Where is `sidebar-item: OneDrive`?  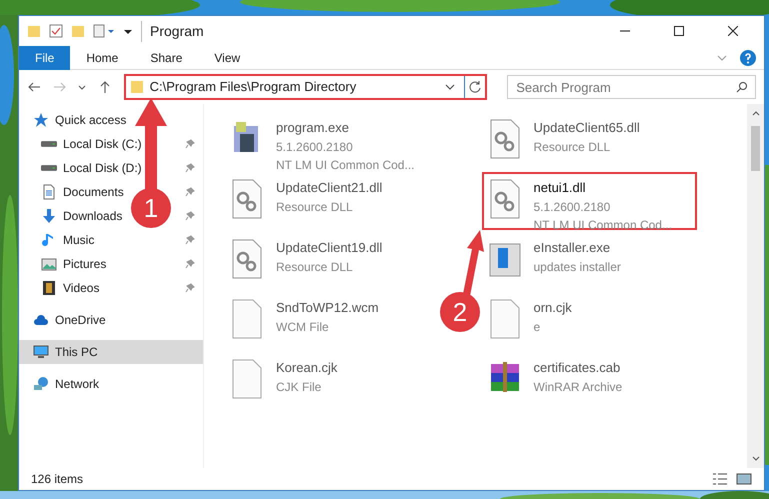 sidebar-item: OneDrive is located at coordinates (69, 320).